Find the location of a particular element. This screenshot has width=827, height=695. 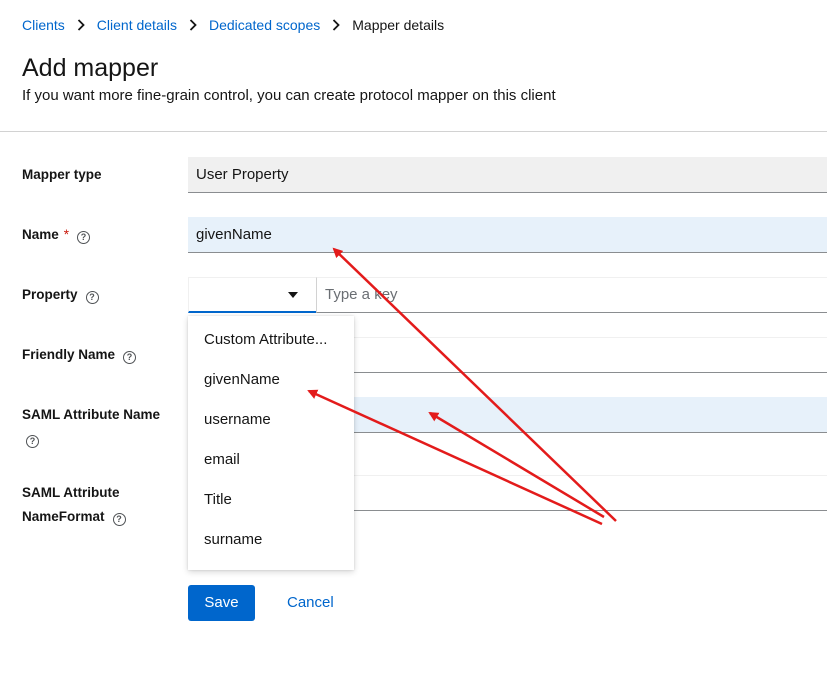

breadcrumb-clients: Clients is located at coordinates (43, 25).